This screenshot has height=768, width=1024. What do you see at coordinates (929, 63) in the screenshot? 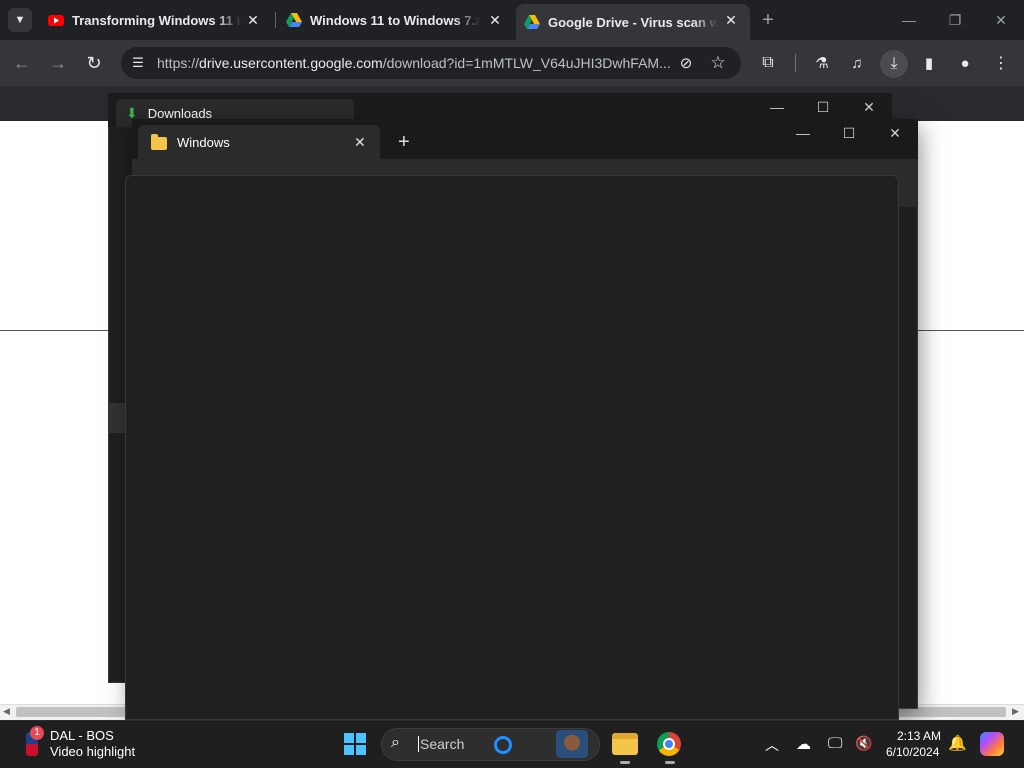
I see `side-panel-icon: ▮` at bounding box center [929, 63].